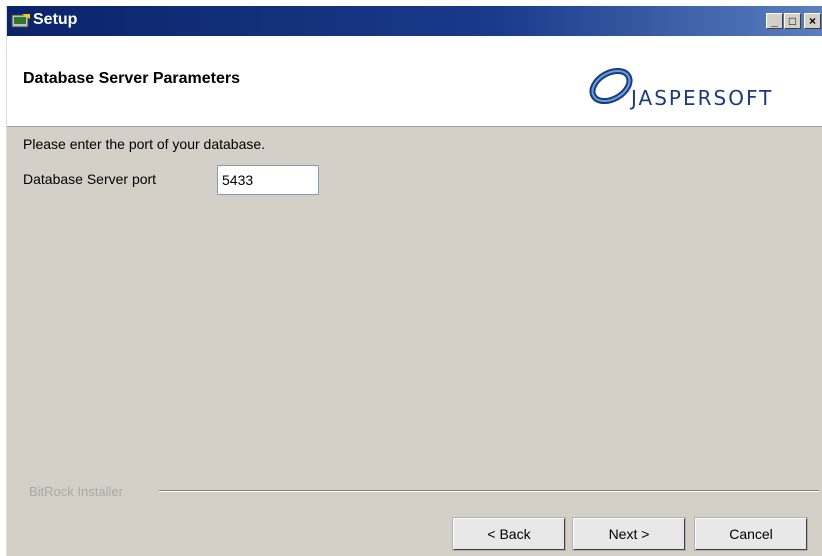  What do you see at coordinates (751, 534) in the screenshot?
I see `cancel-button: Cancel` at bounding box center [751, 534].